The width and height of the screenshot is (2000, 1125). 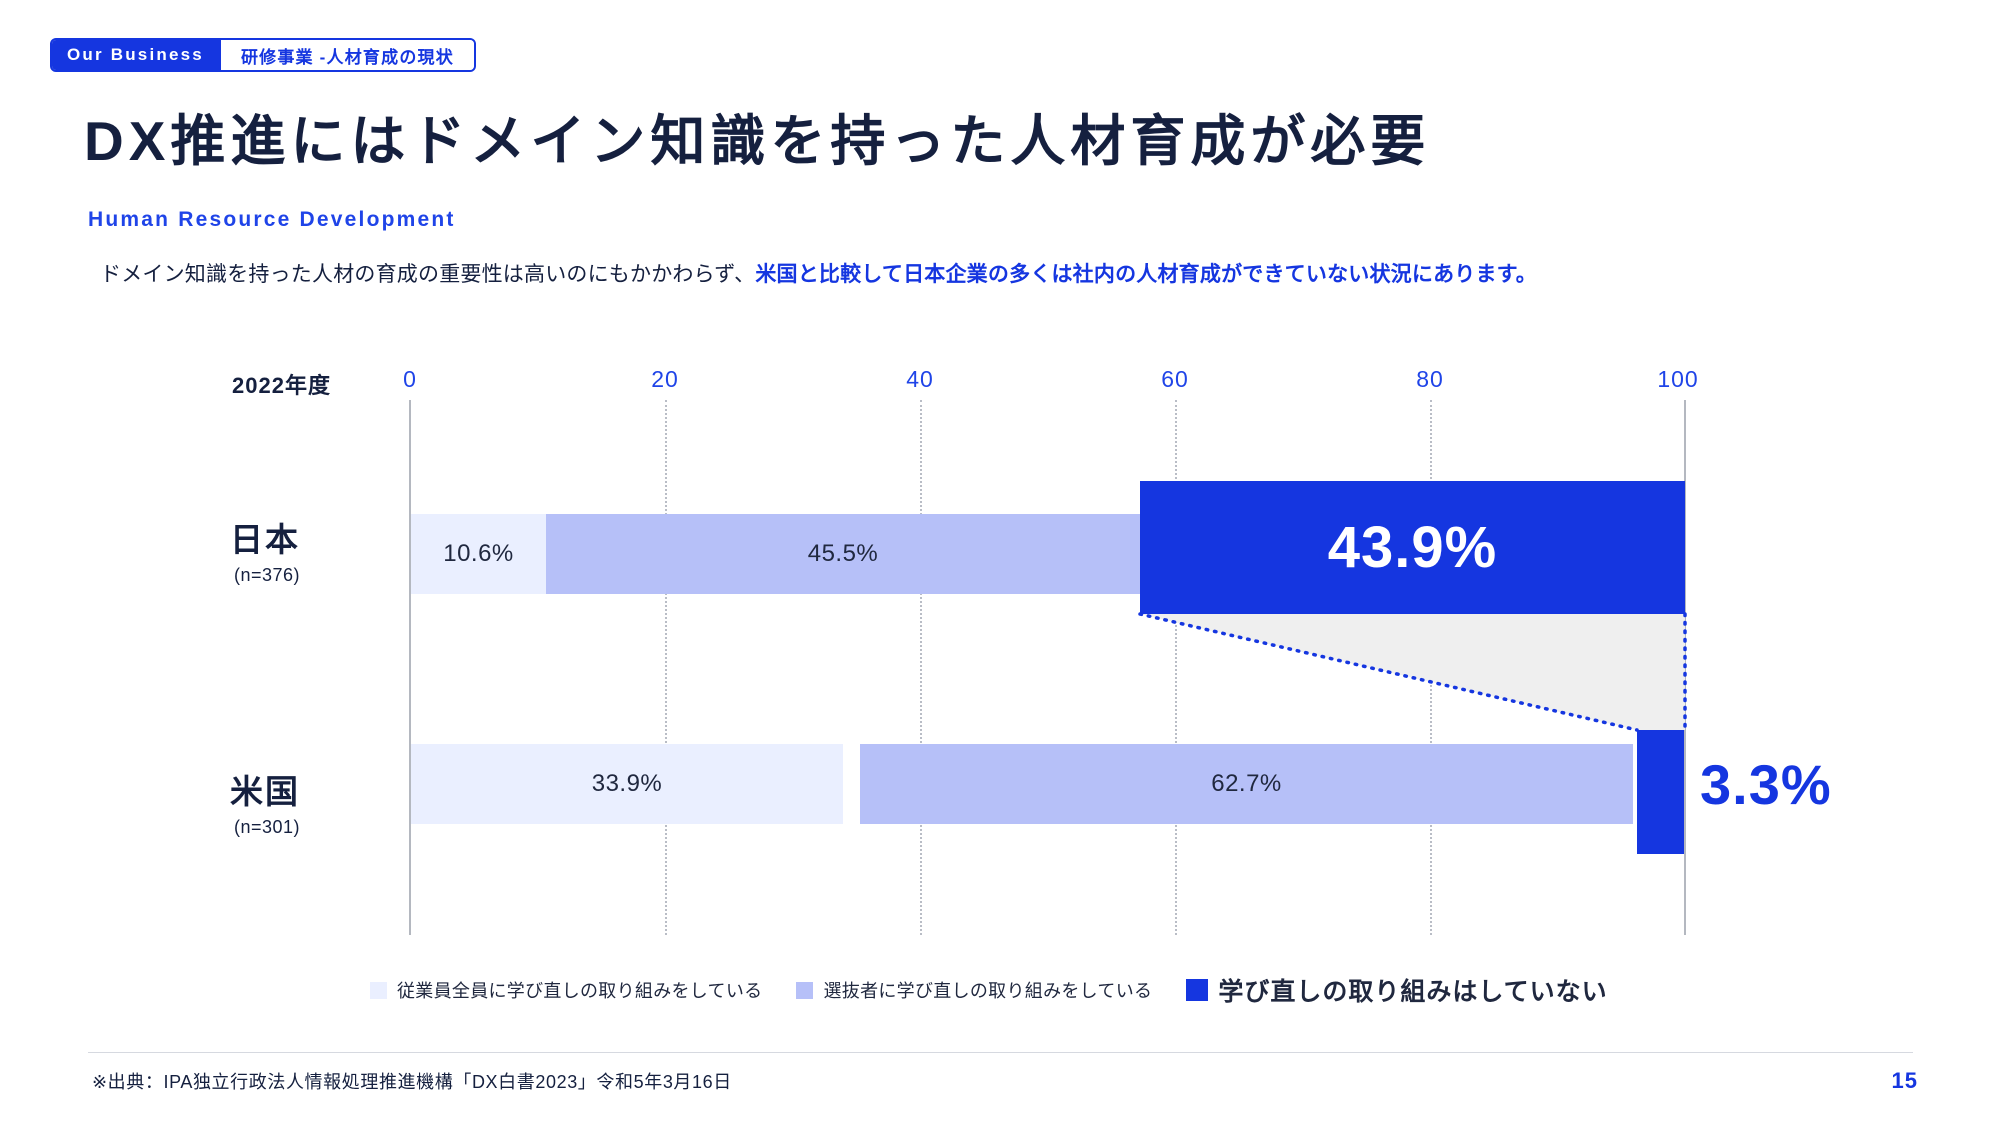 I want to click on row-label-japan: 日本 (n=376), so click(x=190, y=549).